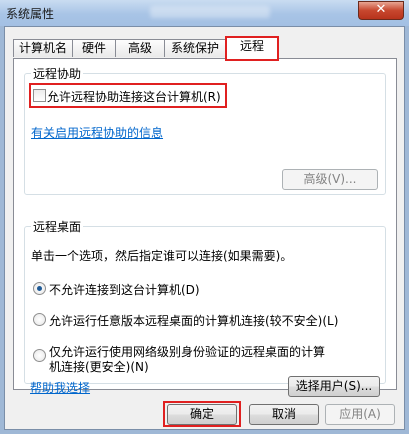 This screenshot has width=409, height=434. What do you see at coordinates (57, 226) in the screenshot?
I see `remote-desktop-legend: 远程桌面` at bounding box center [57, 226].